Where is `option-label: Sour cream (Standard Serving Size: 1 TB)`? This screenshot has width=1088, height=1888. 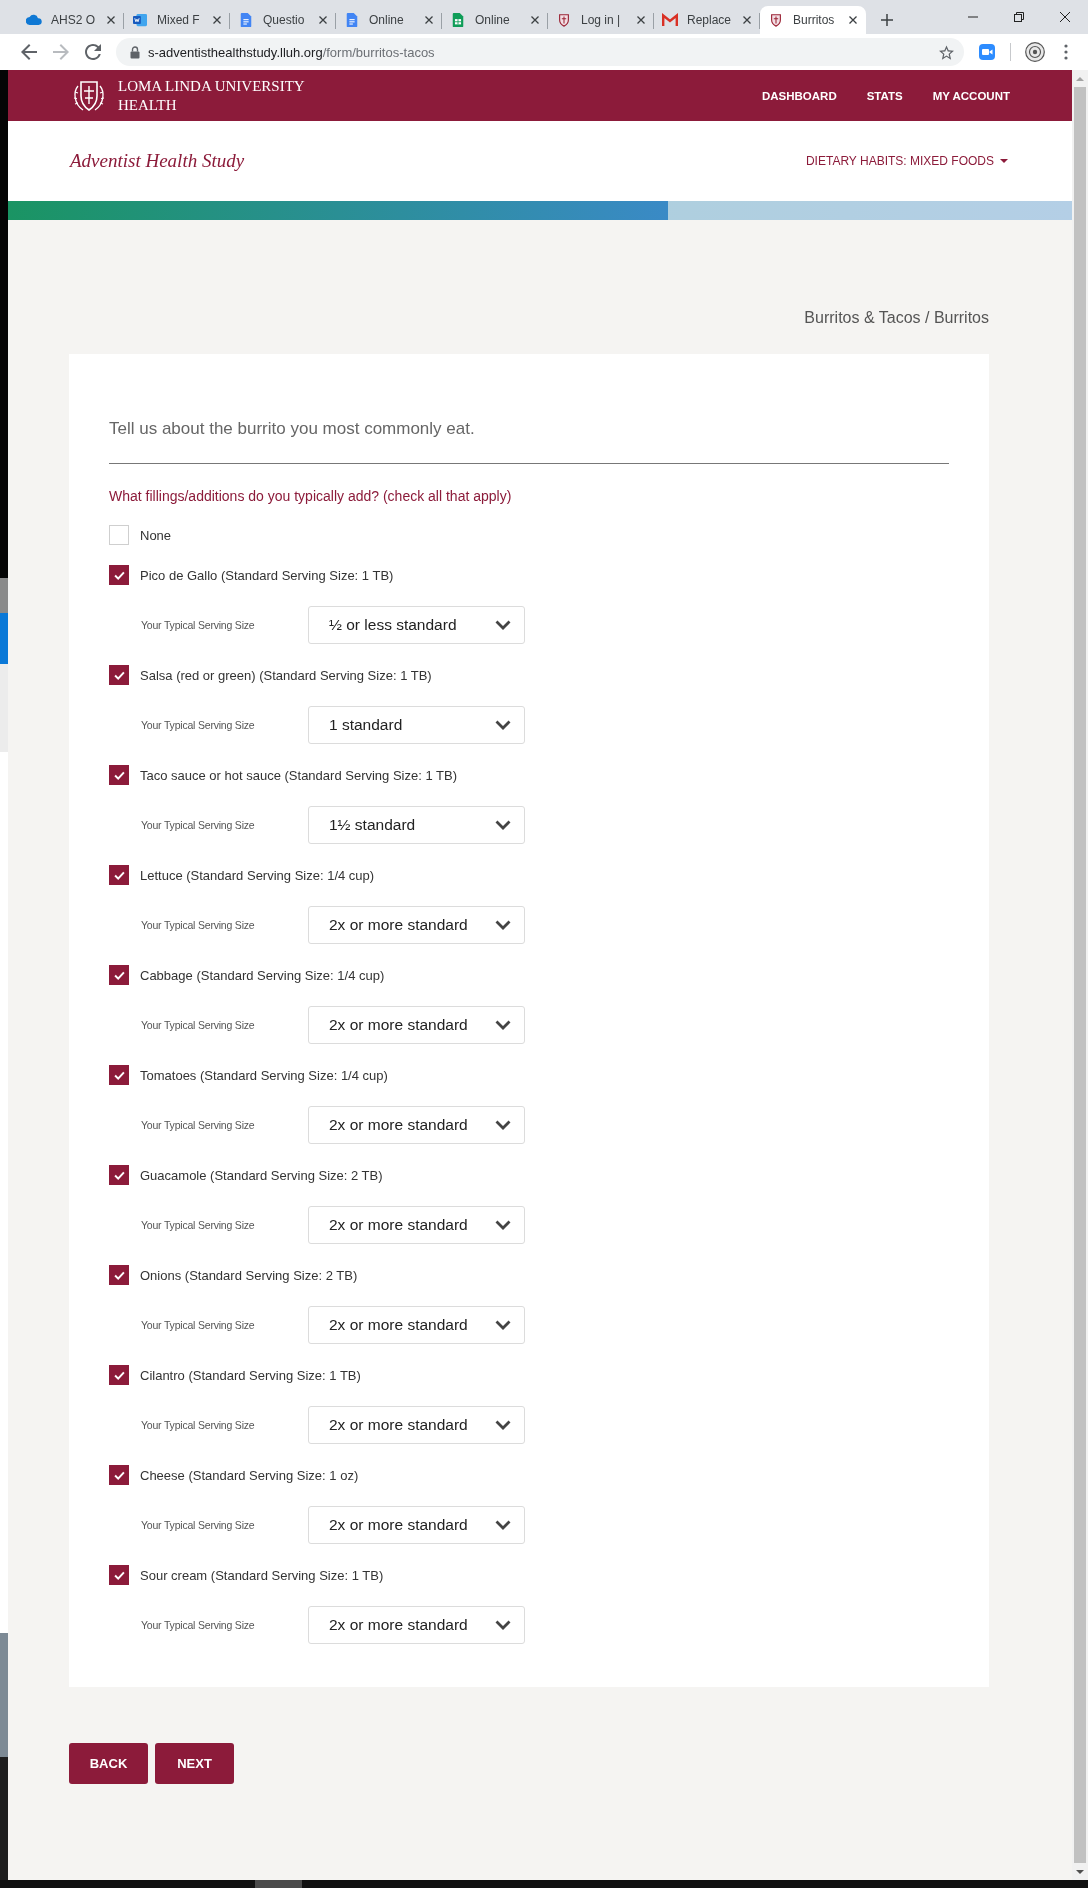
option-label: Sour cream (Standard Serving Size: 1 TB) is located at coordinates (262, 1575).